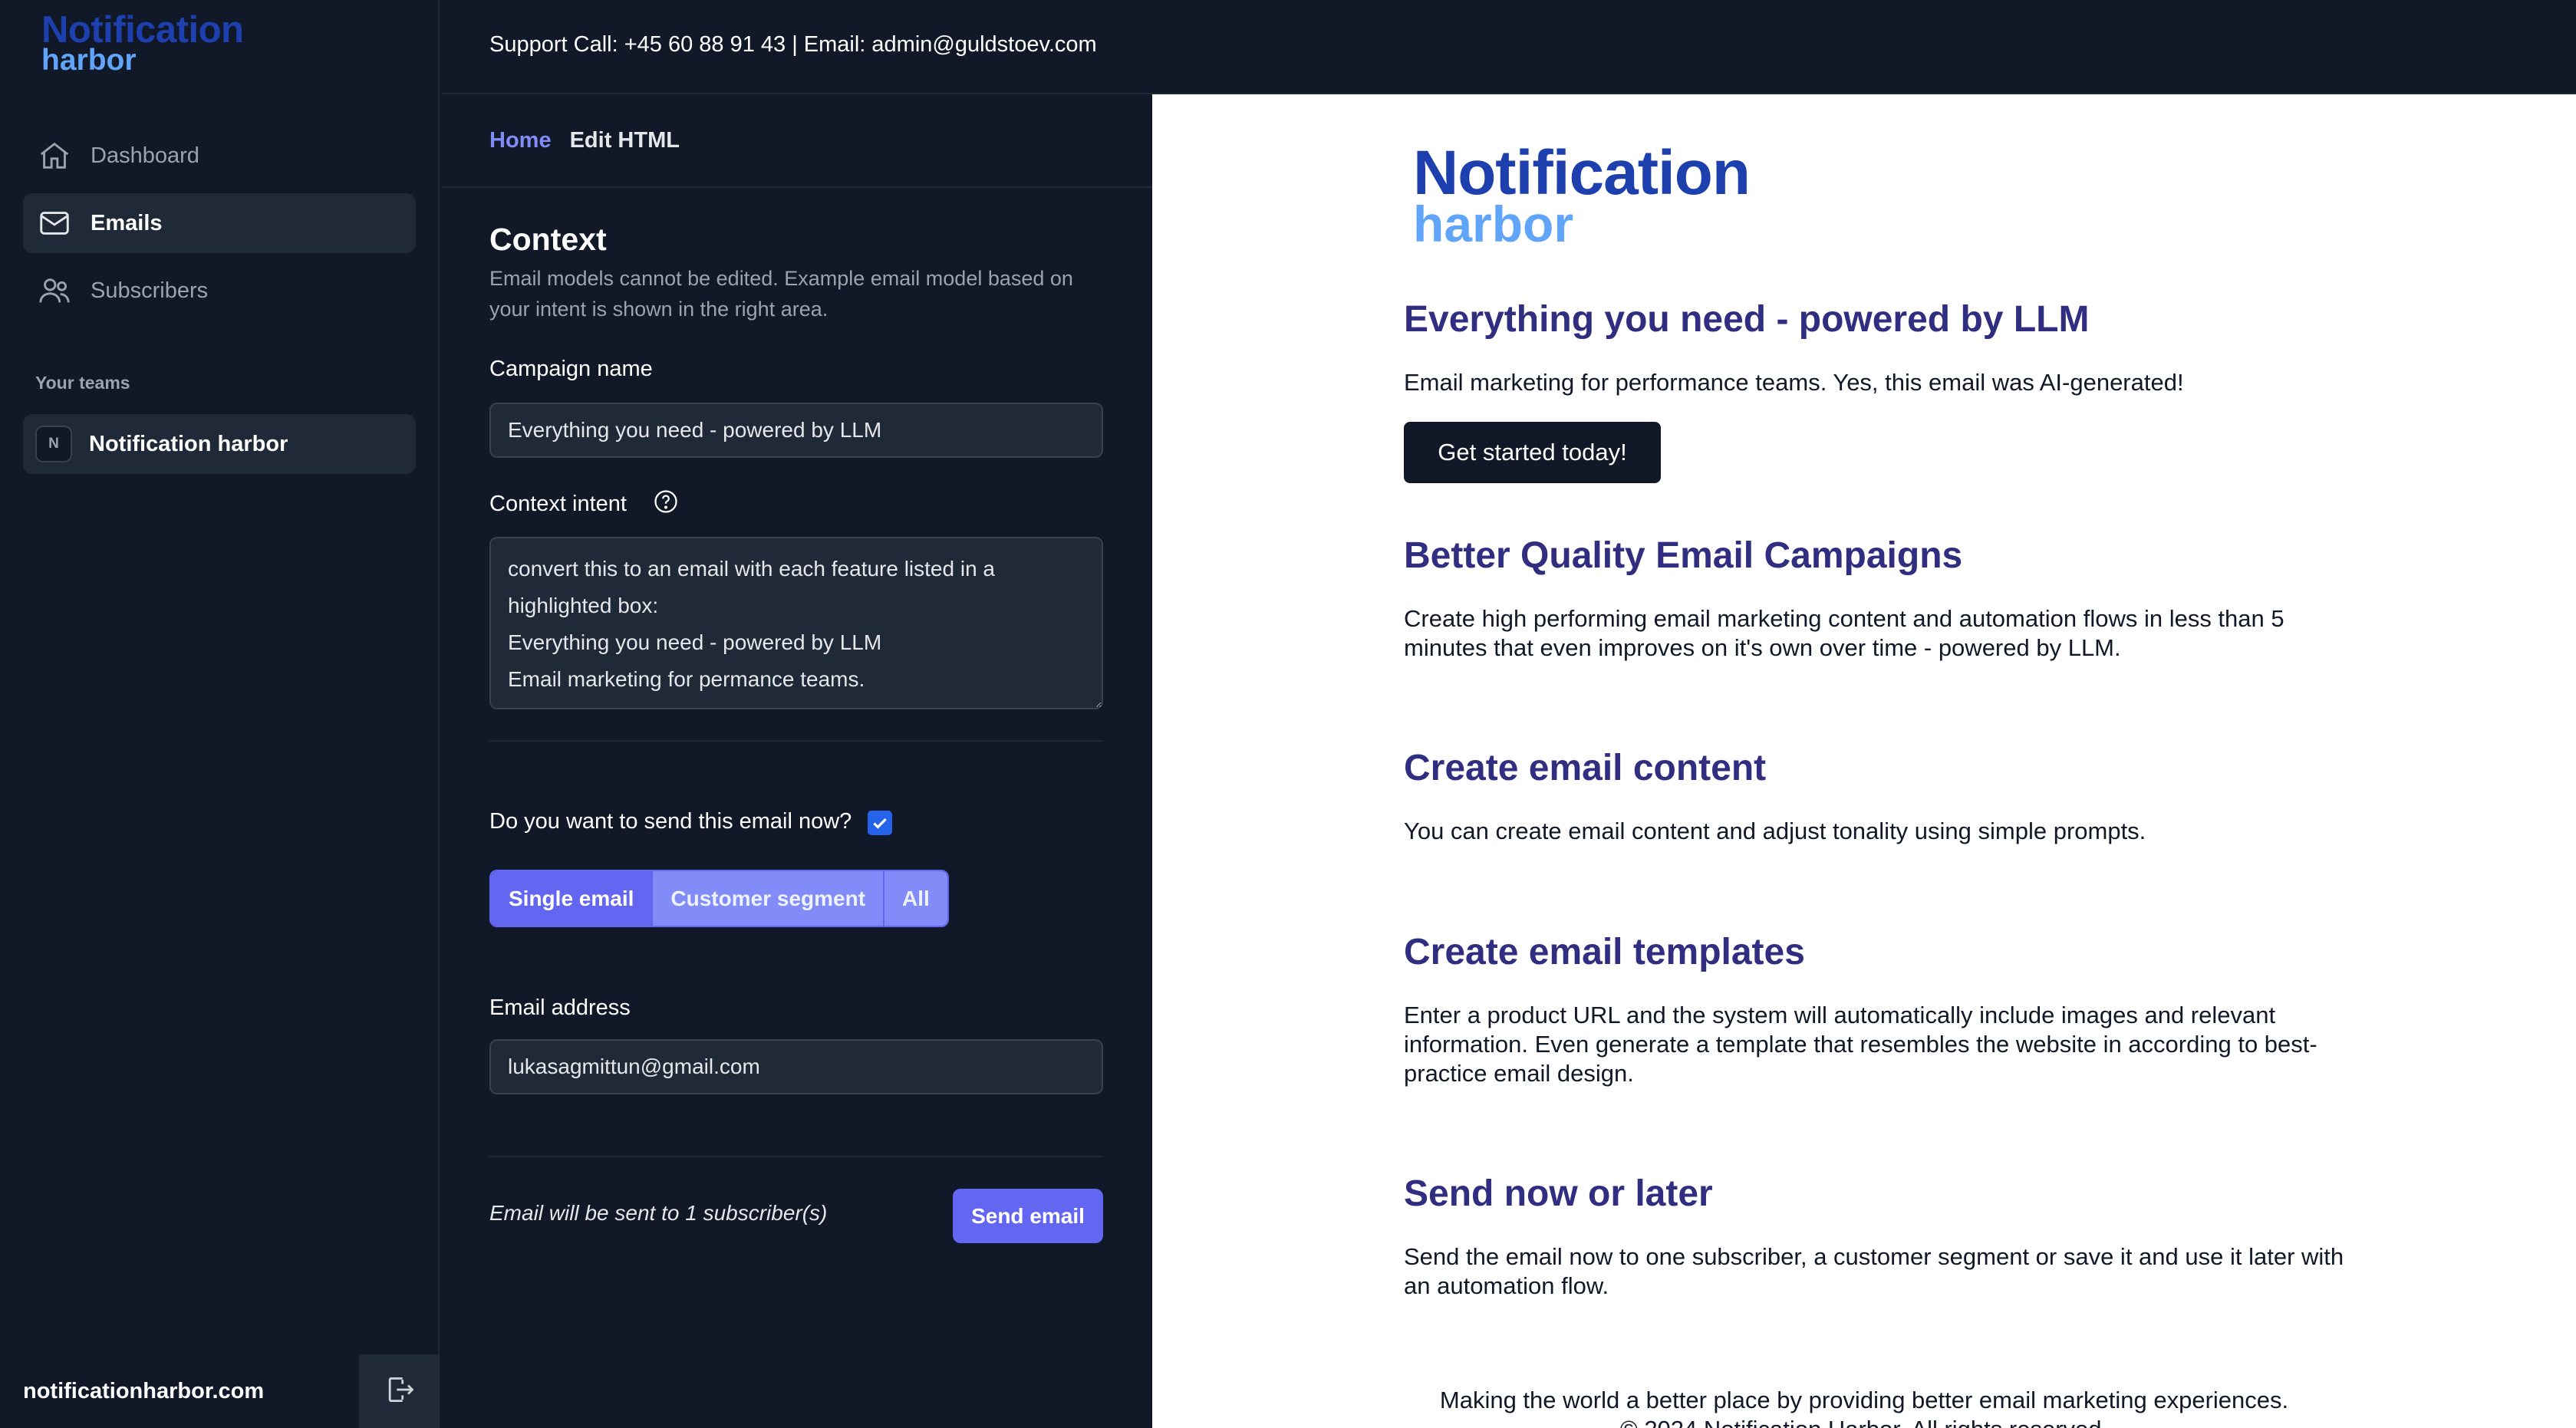  Describe the element at coordinates (150, 290) in the screenshot. I see `sidebar-item-label: Subscribers` at that location.